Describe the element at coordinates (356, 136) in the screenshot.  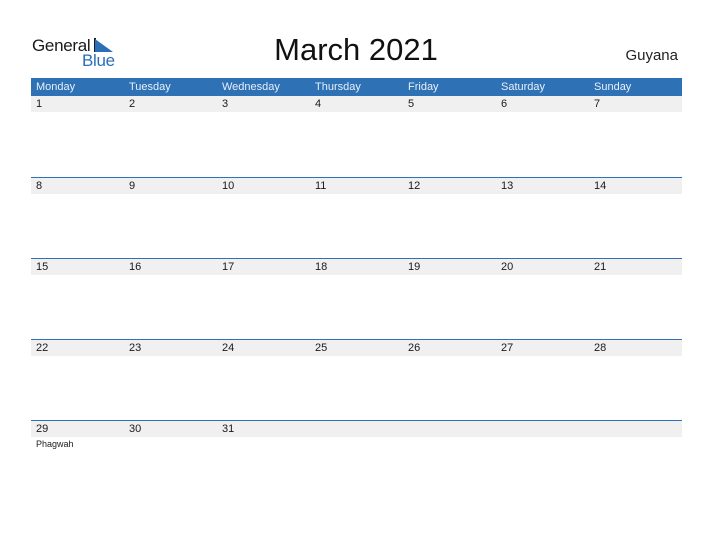
I see `week-row: 1 2 3 4 5 6 7` at that location.